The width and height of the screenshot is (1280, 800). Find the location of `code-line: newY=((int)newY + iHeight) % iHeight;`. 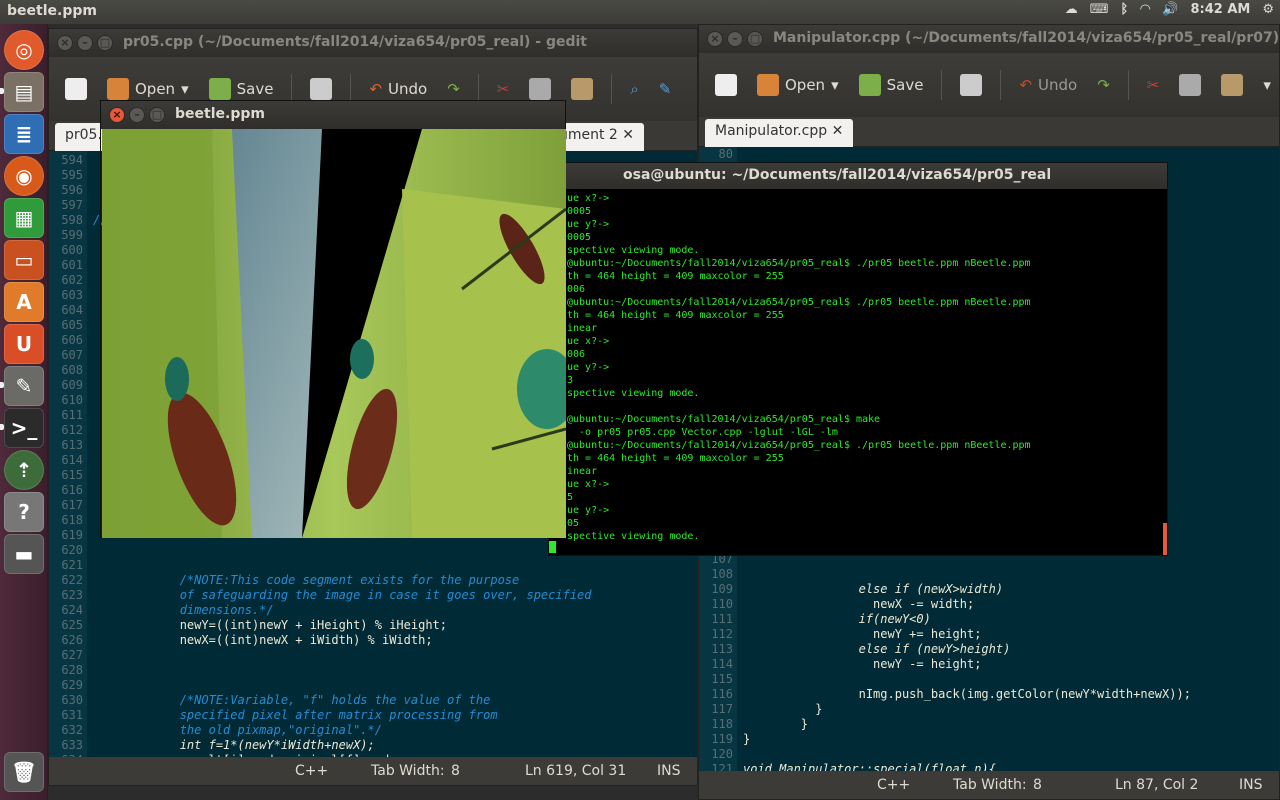

code-line: newY=((int)newY + iHeight) % iHeight; is located at coordinates (395, 625).